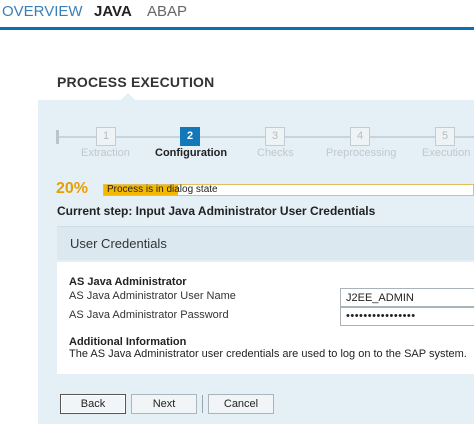 Image resolution: width=474 pixels, height=424 pixels. What do you see at coordinates (407, 297) in the screenshot?
I see `username-input` at bounding box center [407, 297].